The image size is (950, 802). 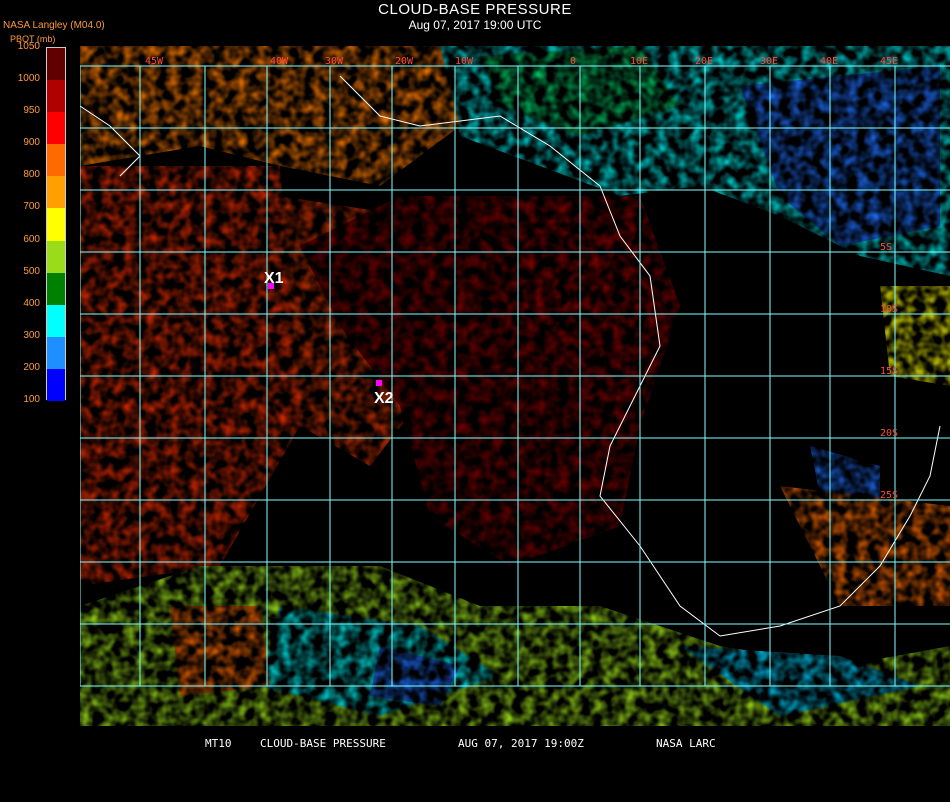 I want to click on color-legend-bar, so click(x=56, y=224).